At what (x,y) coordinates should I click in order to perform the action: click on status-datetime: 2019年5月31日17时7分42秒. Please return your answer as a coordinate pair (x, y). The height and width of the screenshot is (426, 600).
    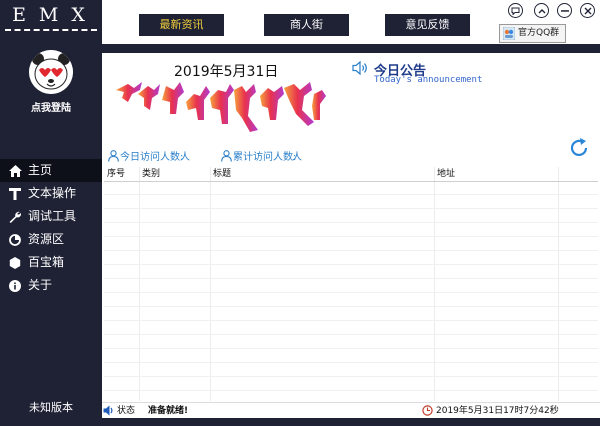
    Looking at the image, I should click on (497, 411).